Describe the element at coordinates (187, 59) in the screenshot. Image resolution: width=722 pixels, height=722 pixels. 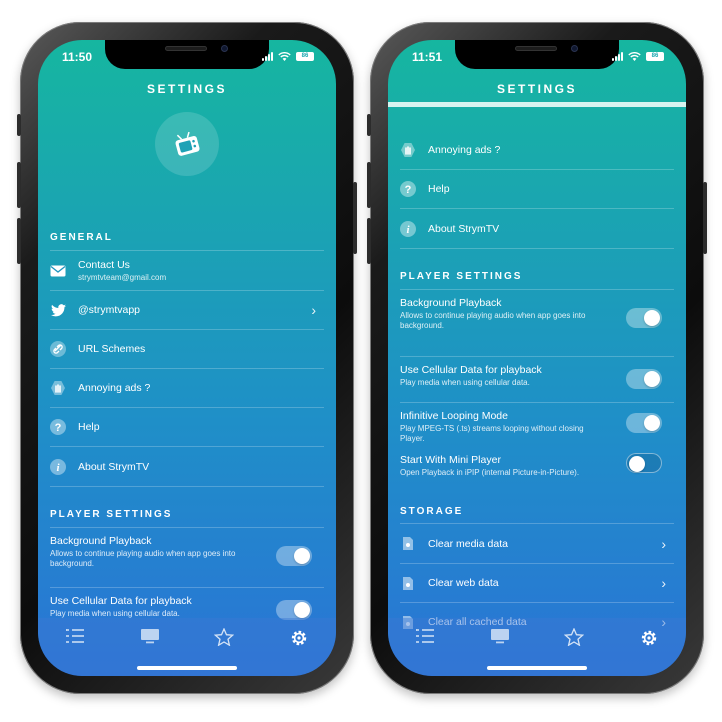
I see `status-bar: 11:50 86` at that location.